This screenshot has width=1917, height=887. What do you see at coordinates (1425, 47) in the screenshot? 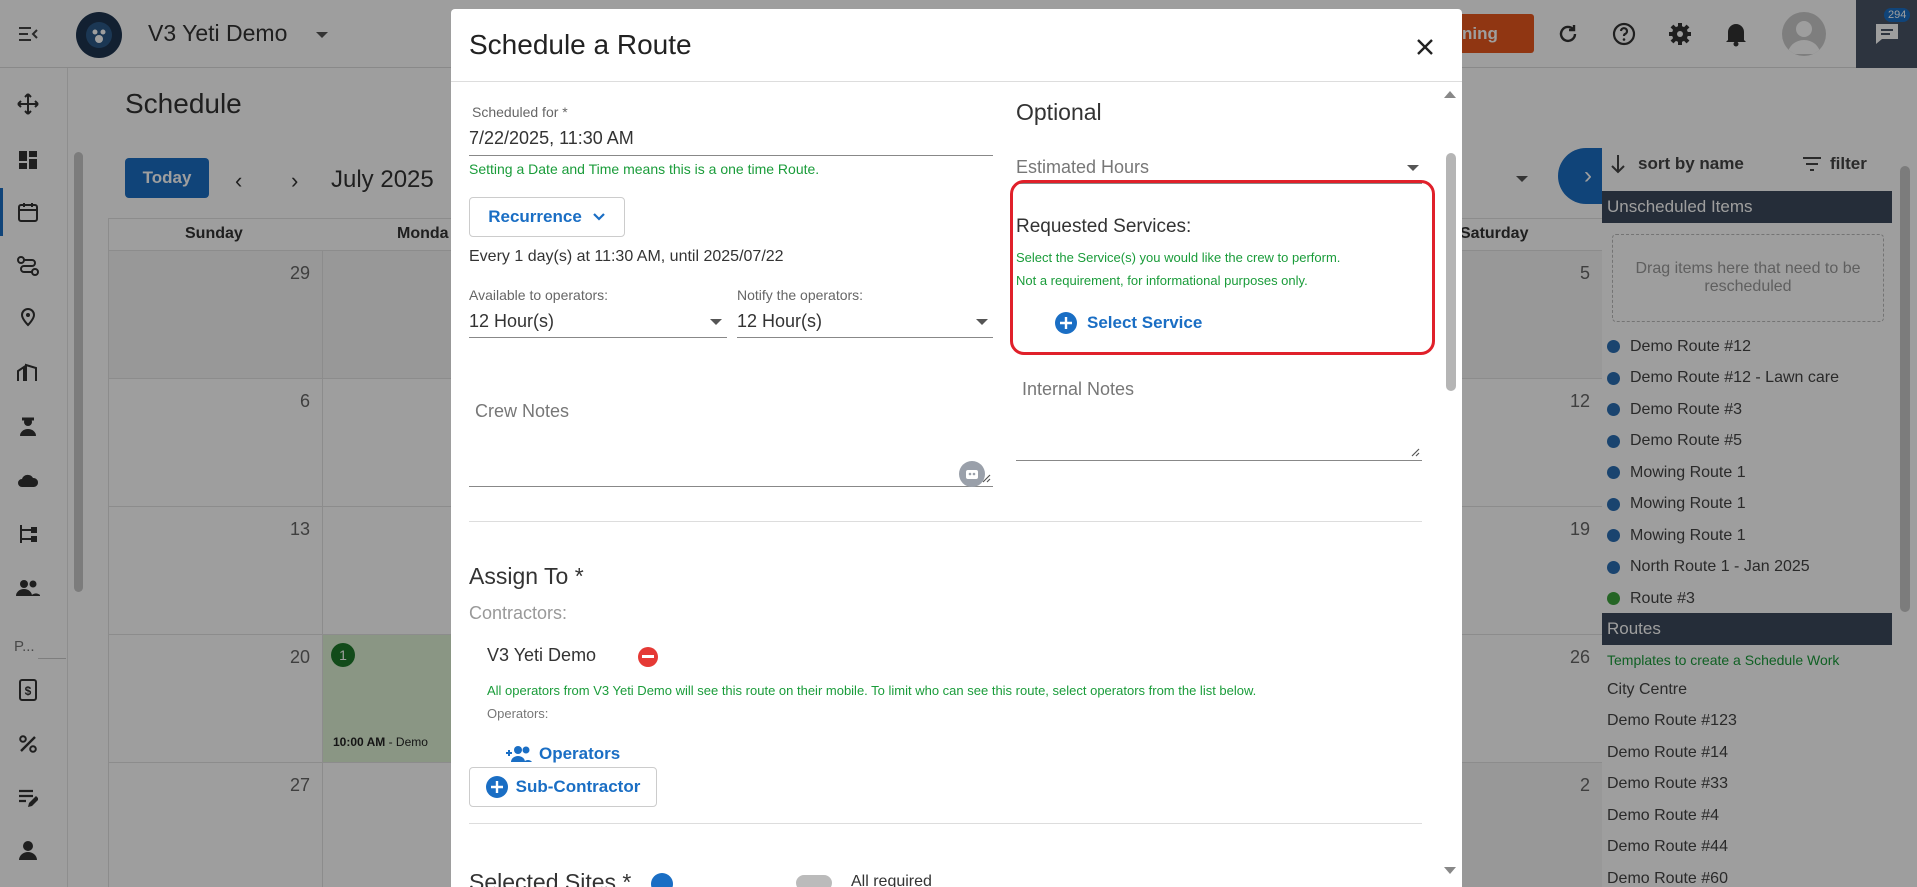
I see `close-icon` at bounding box center [1425, 47].